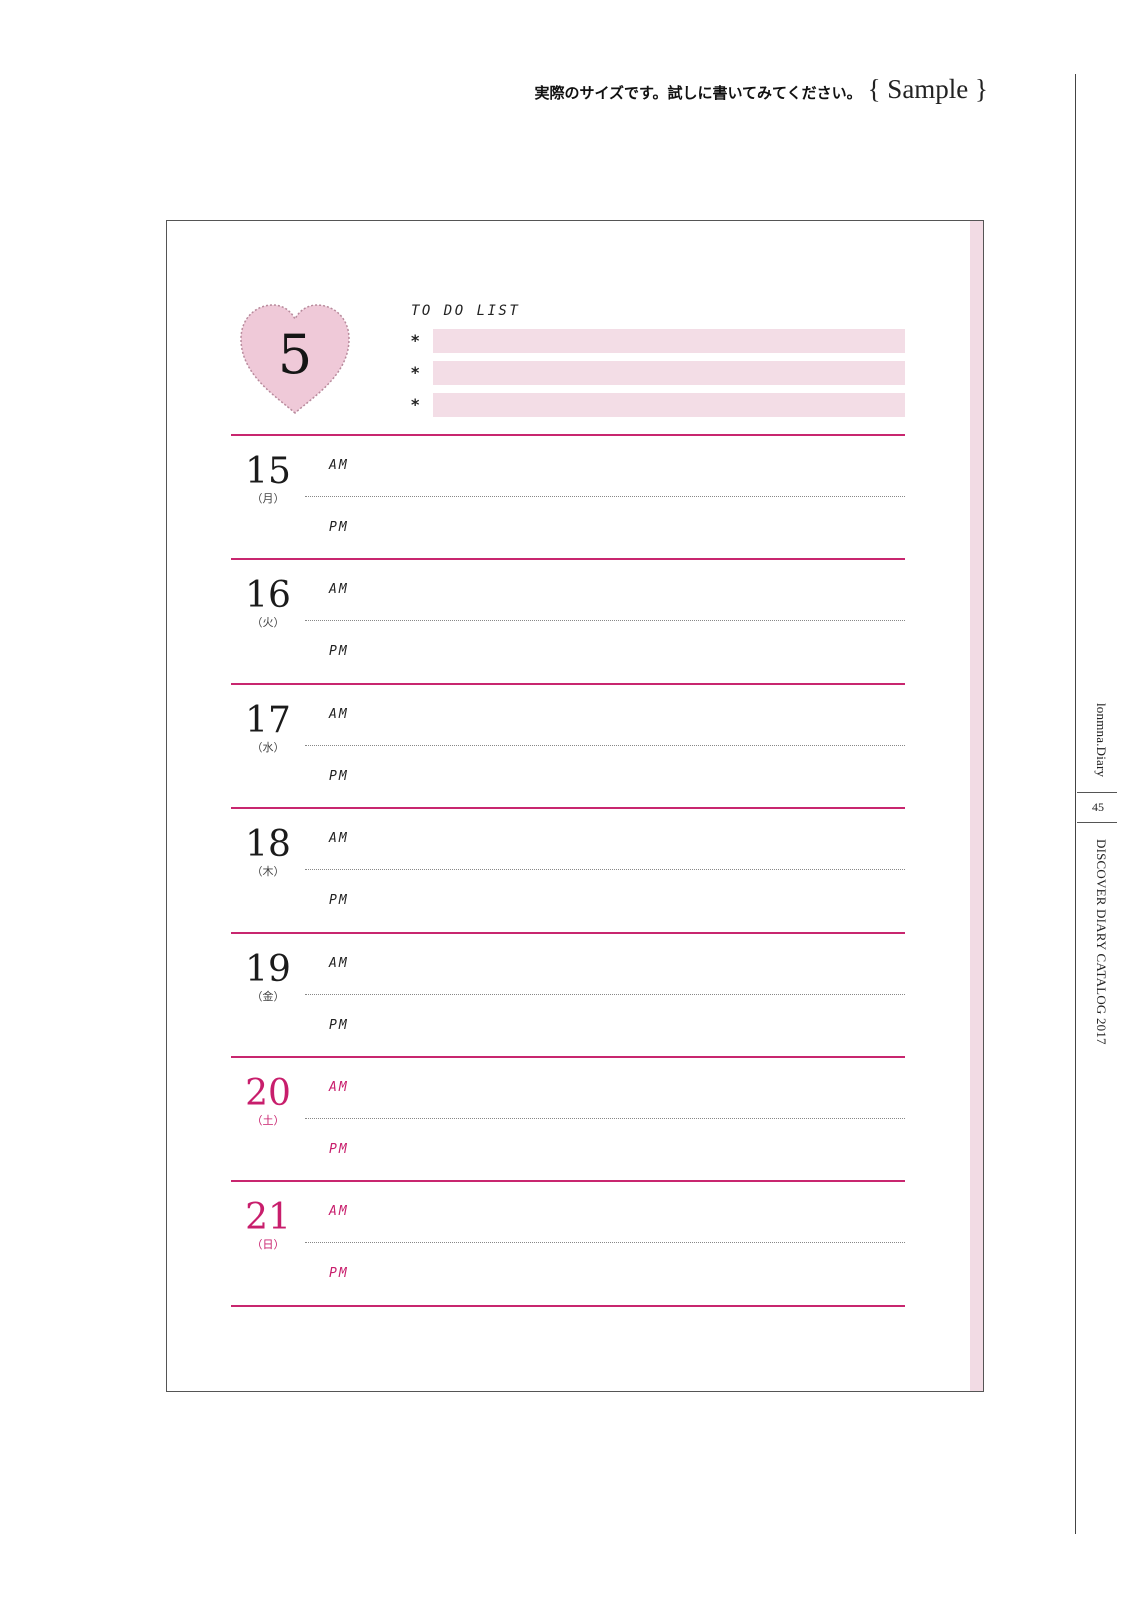 The width and height of the screenshot is (1142, 1600). I want to click on day-date: 17, so click(268, 720).